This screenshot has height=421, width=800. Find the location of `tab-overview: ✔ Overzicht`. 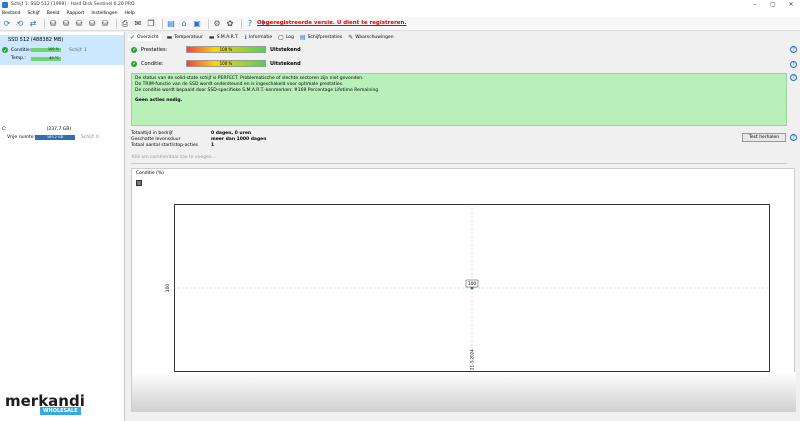

tab-overview: ✔ Overzicht is located at coordinates (144, 37).